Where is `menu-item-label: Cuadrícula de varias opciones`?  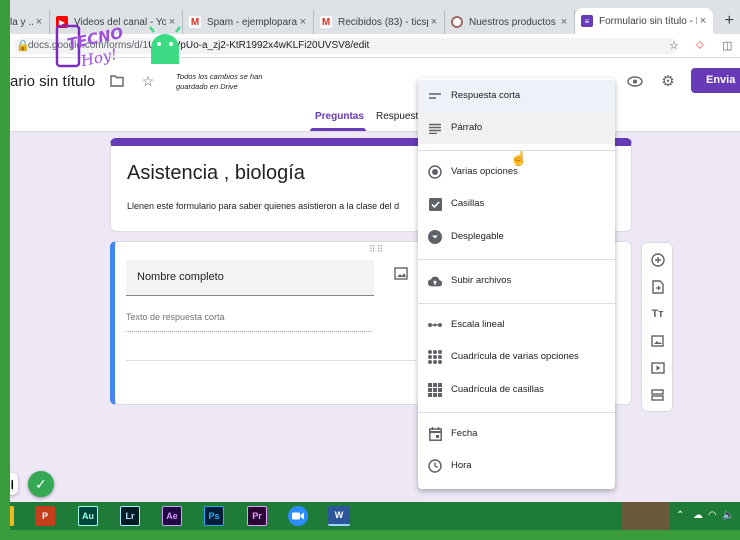 menu-item-label: Cuadrícula de varias opciones is located at coordinates (515, 356).